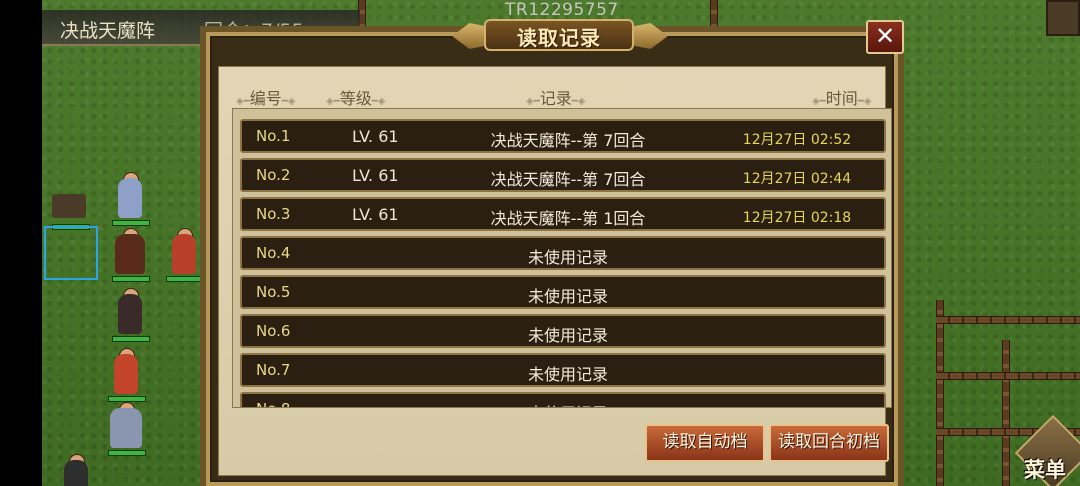  I want to click on menu-button: 菜单, so click(1047, 450).